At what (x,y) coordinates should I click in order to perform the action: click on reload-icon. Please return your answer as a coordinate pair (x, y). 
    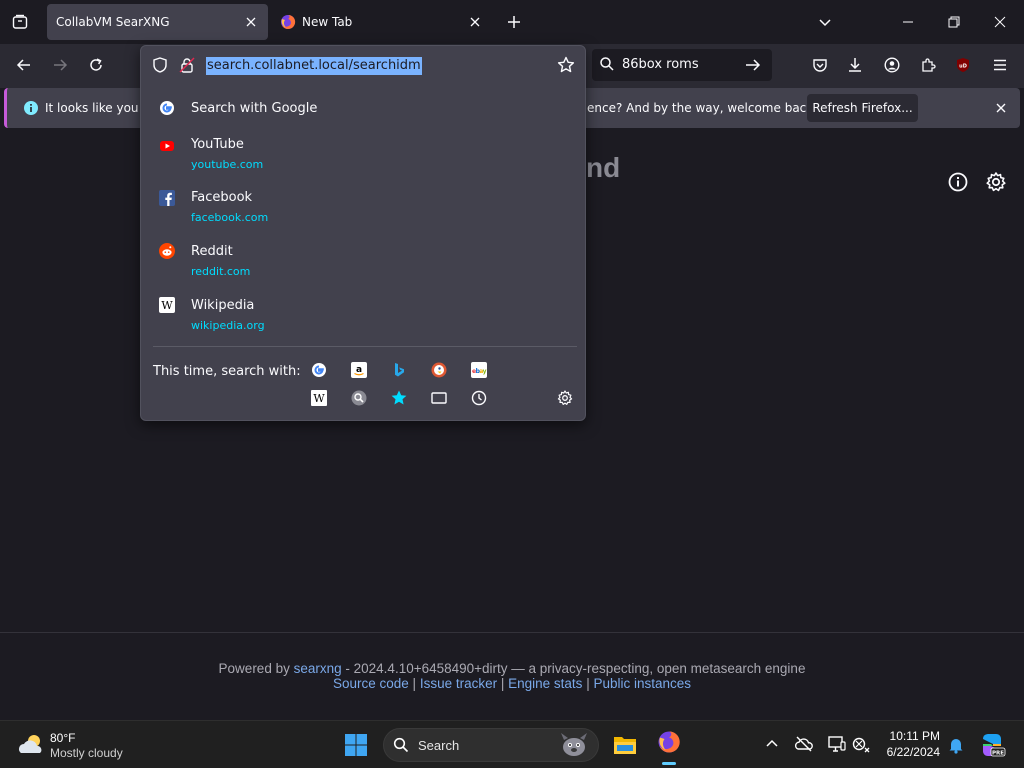
    Looking at the image, I should click on (96, 64).